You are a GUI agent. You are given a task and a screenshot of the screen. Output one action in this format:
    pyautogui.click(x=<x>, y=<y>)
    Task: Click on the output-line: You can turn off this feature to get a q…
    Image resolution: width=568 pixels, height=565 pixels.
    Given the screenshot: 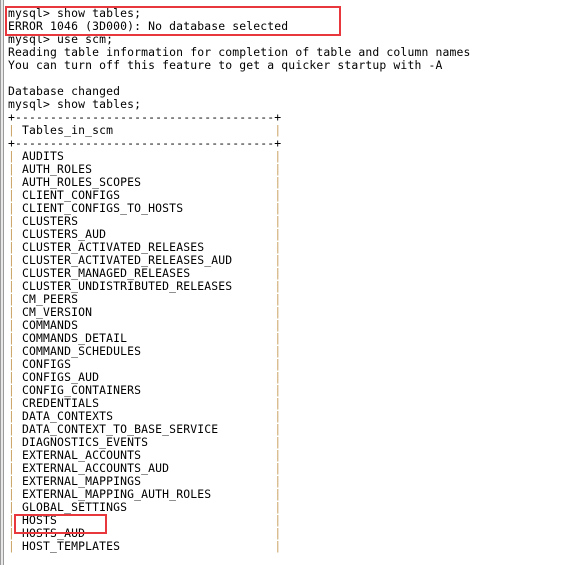 What is the action you would take?
    pyautogui.click(x=225, y=65)
    